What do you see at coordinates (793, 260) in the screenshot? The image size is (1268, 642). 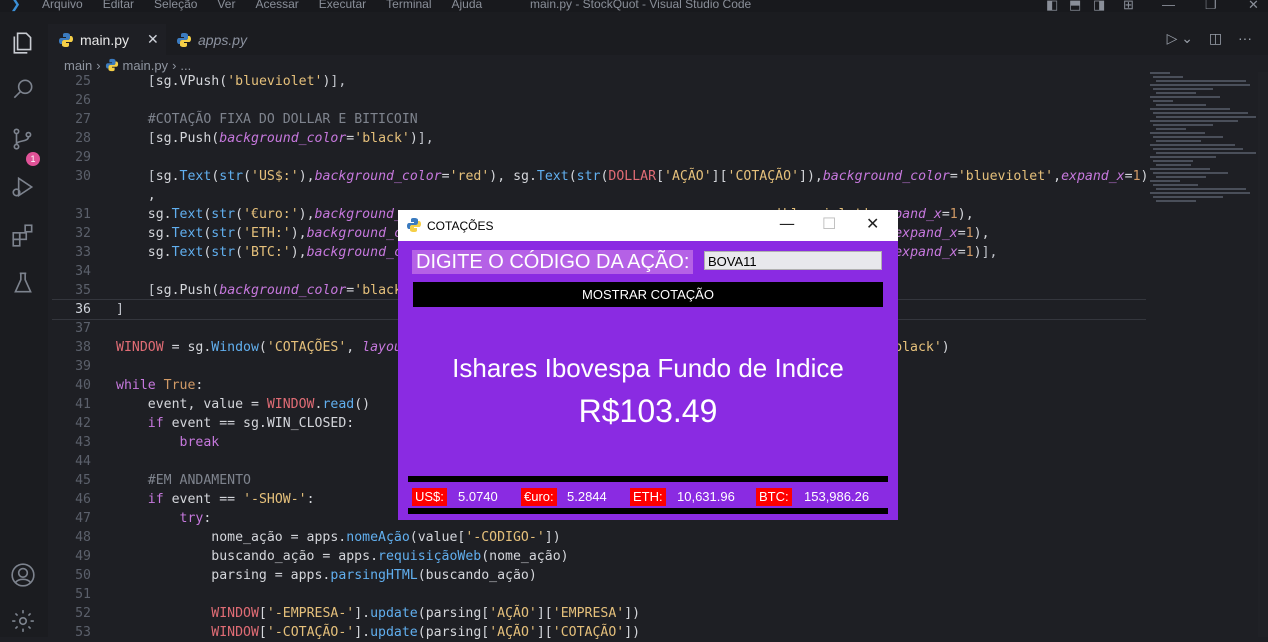 I see `stock-code-input: BOVA11` at bounding box center [793, 260].